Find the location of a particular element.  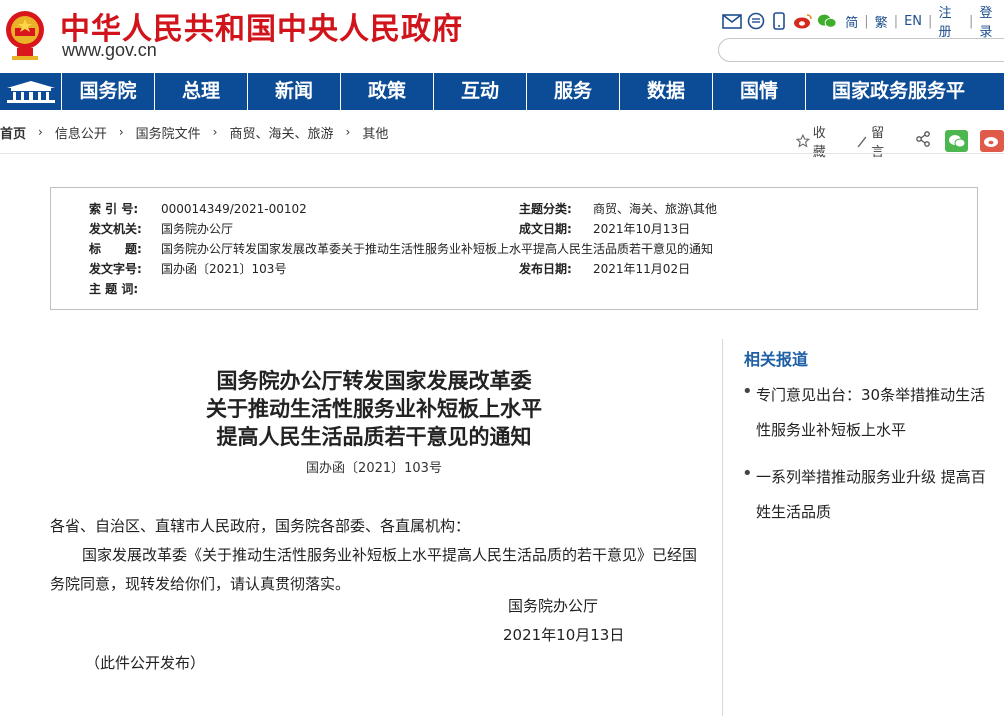

published-date-value: 2021年11月02日 is located at coordinates (642, 269).